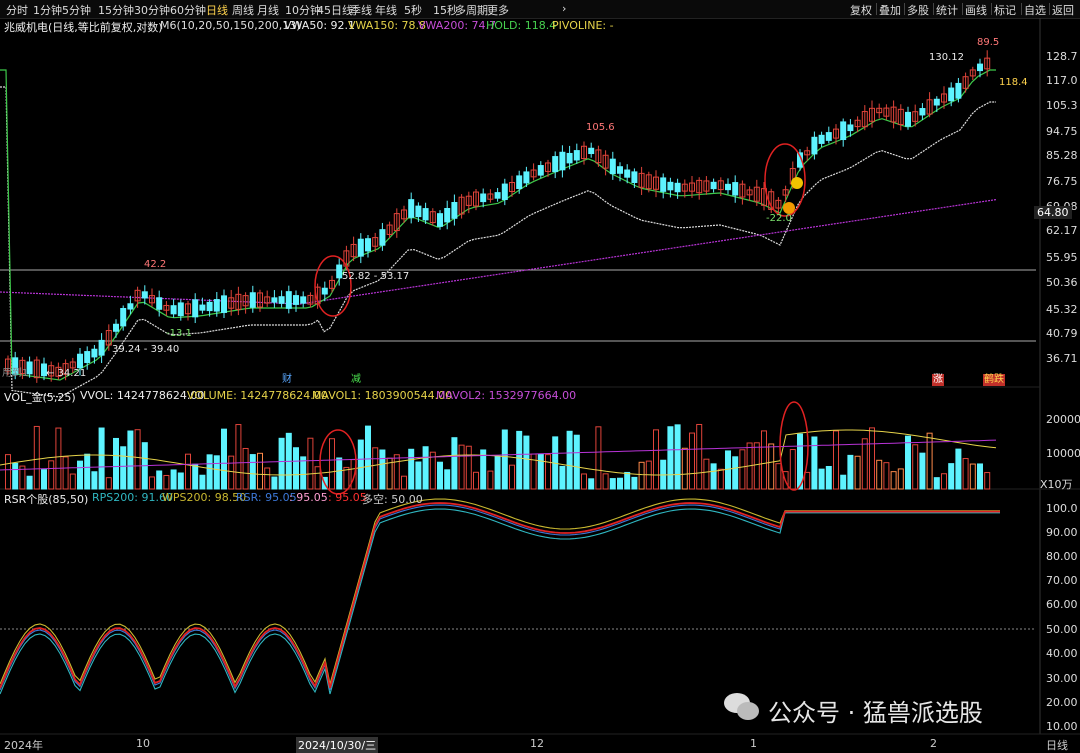  I want to click on anno-13: -13.1, so click(179, 333).